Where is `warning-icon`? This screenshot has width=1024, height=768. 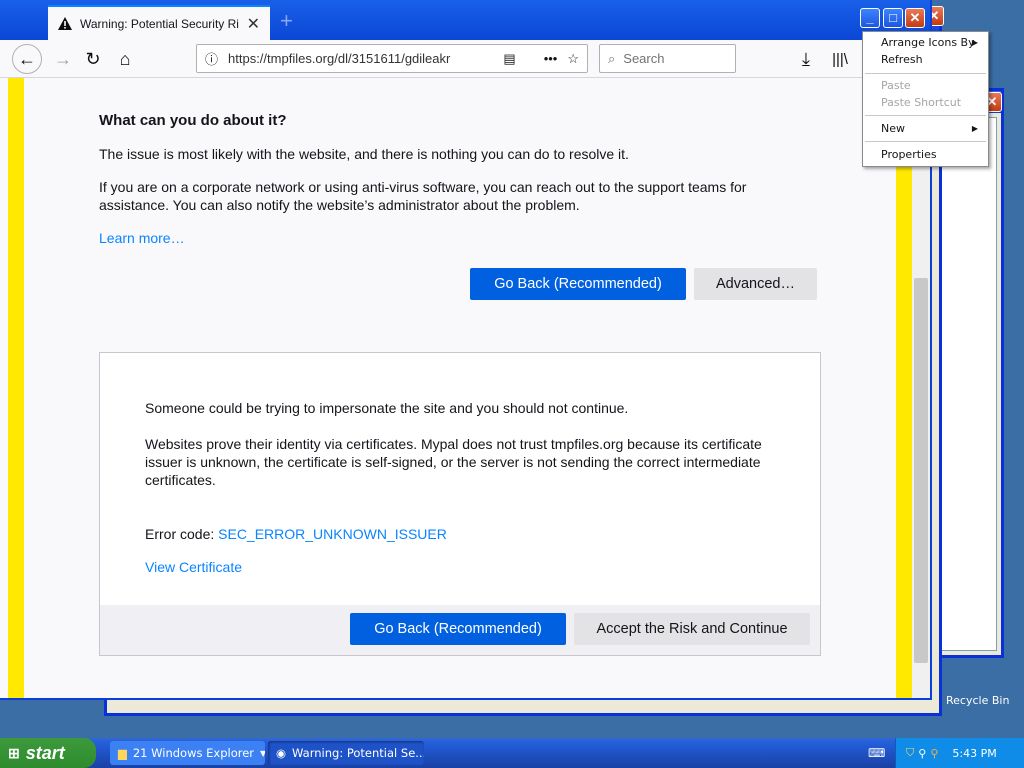 warning-icon is located at coordinates (65, 24).